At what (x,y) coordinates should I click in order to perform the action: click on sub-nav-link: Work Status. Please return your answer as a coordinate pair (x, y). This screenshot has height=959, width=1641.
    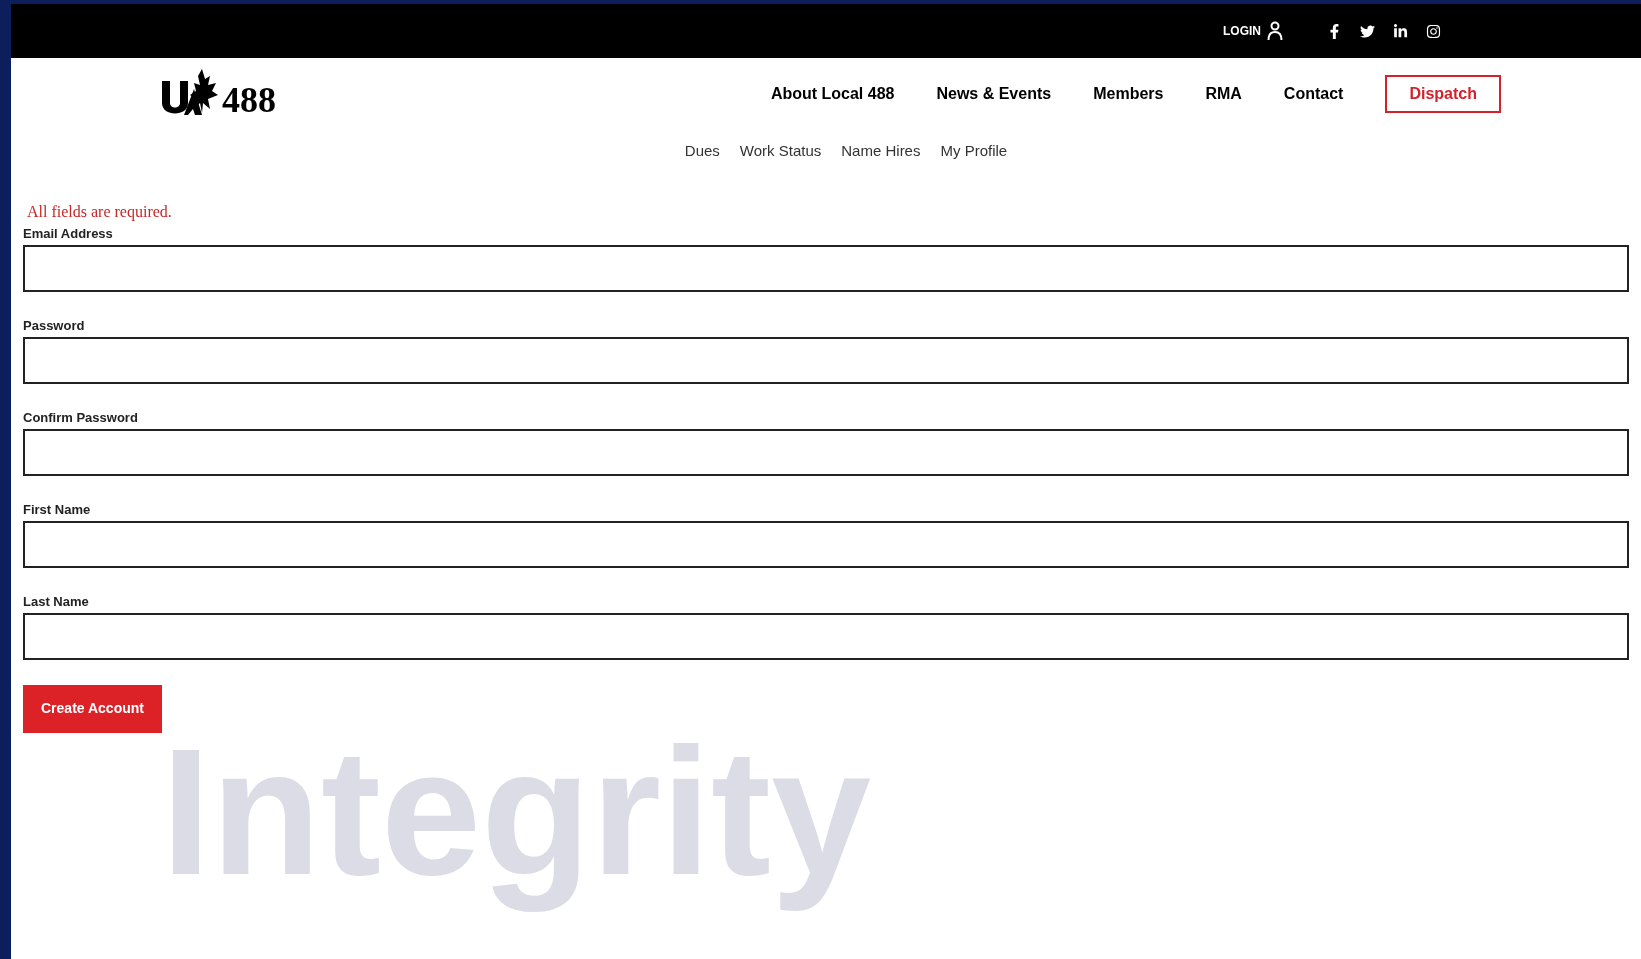
    Looking at the image, I should click on (780, 151).